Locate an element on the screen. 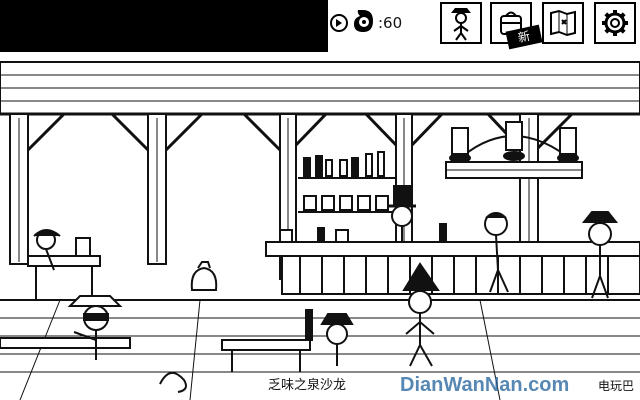 The width and height of the screenshot is (640, 400). settings-button is located at coordinates (615, 23).